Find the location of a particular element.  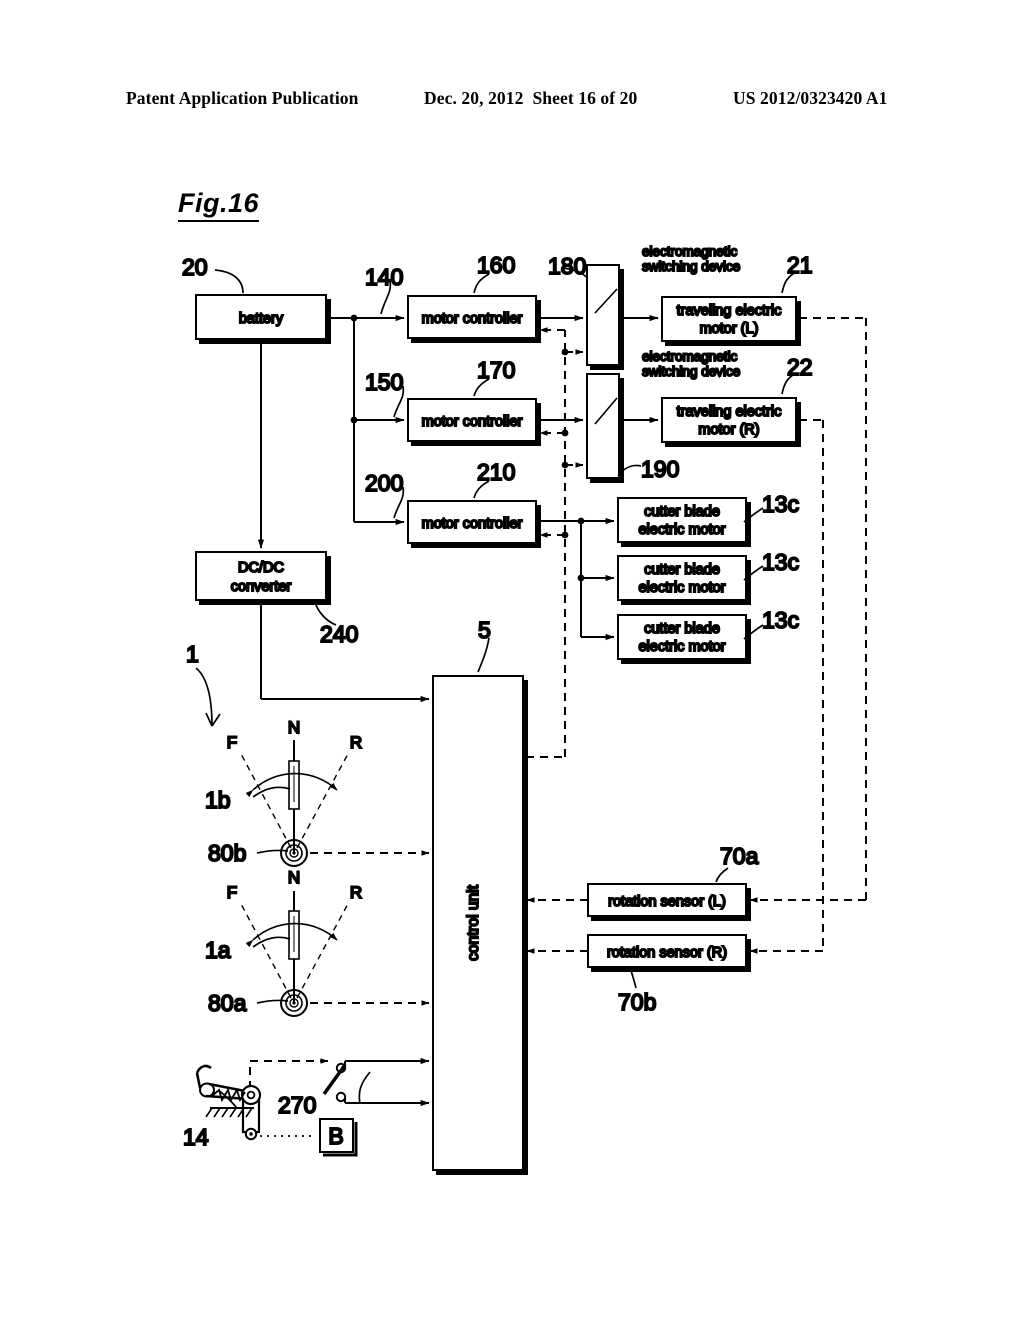

mark-lever-b-neutral: N is located at coordinates (294, 727).